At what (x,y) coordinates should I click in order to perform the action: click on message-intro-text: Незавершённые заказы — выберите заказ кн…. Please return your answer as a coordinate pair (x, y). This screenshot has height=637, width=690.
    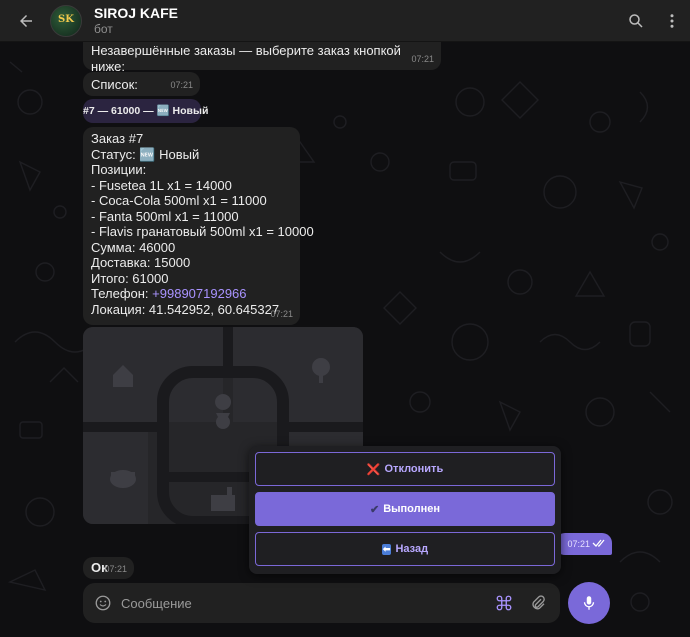
    Looking at the image, I should click on (246, 58).